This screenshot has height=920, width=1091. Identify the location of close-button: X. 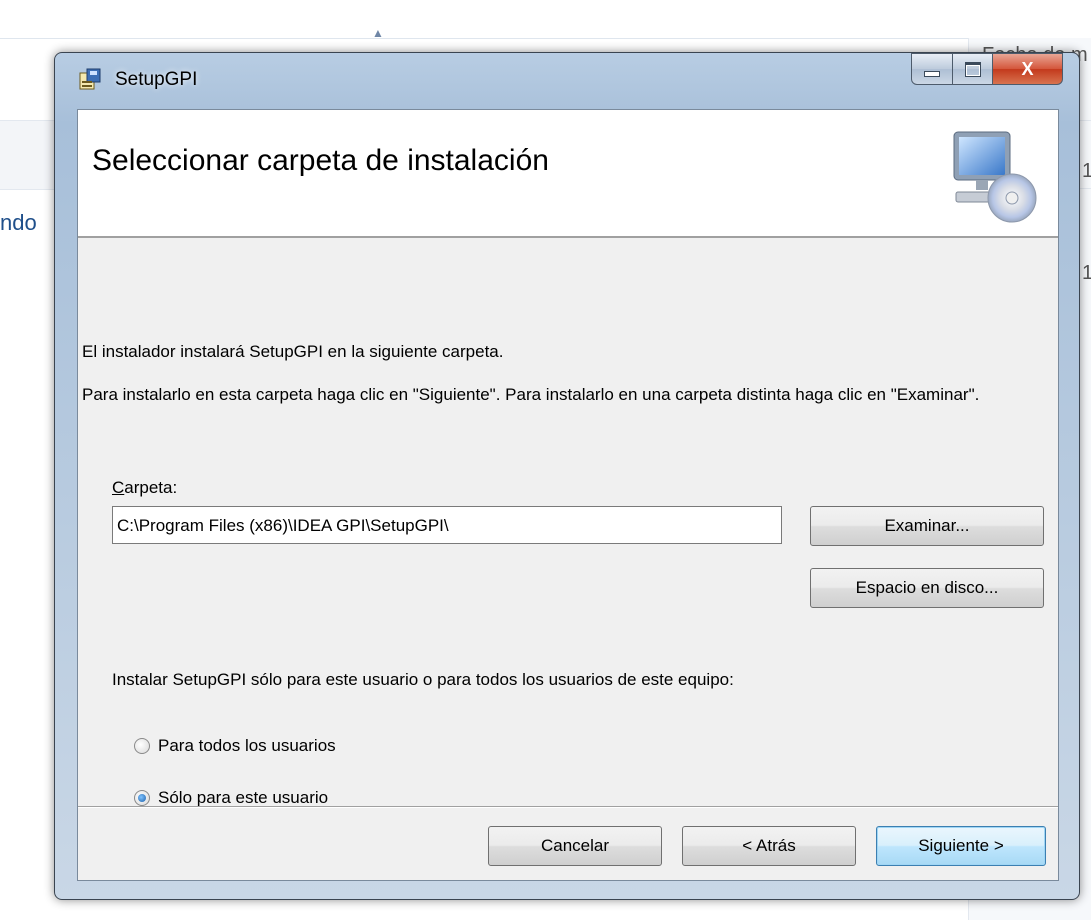
(1028, 69).